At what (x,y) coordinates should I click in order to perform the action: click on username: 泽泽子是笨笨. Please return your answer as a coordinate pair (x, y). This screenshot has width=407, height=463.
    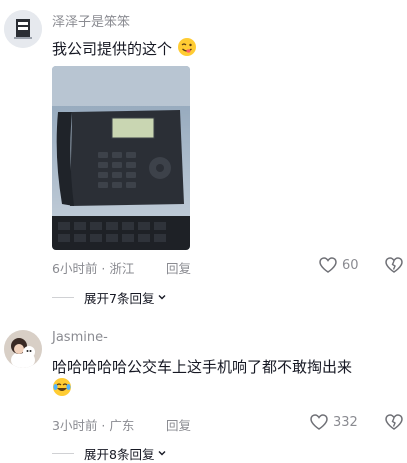
    Looking at the image, I should click on (91, 20).